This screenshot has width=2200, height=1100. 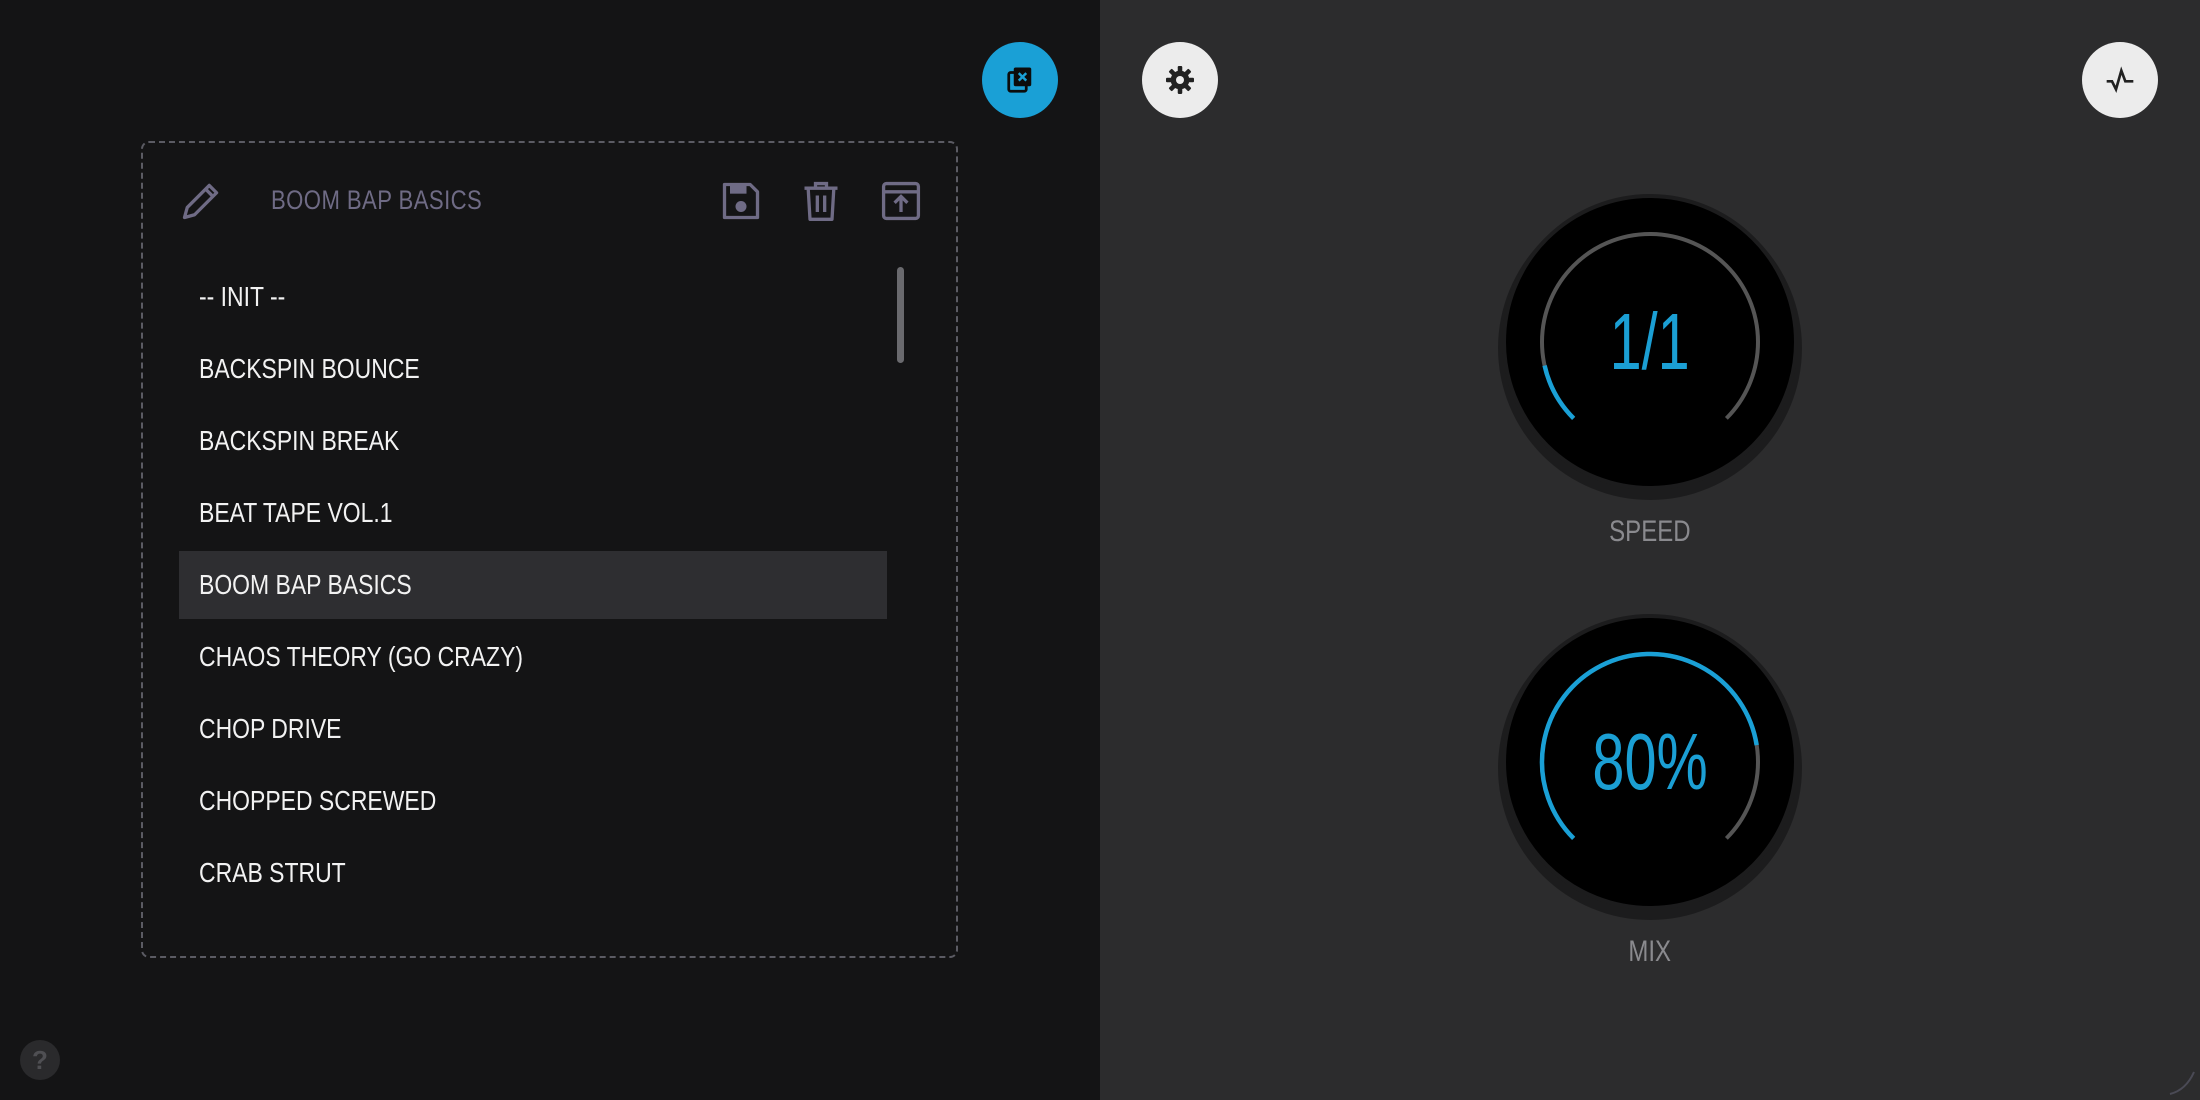 What do you see at coordinates (533, 801) in the screenshot?
I see `preset-list-item: CHOPPED SCREWED` at bounding box center [533, 801].